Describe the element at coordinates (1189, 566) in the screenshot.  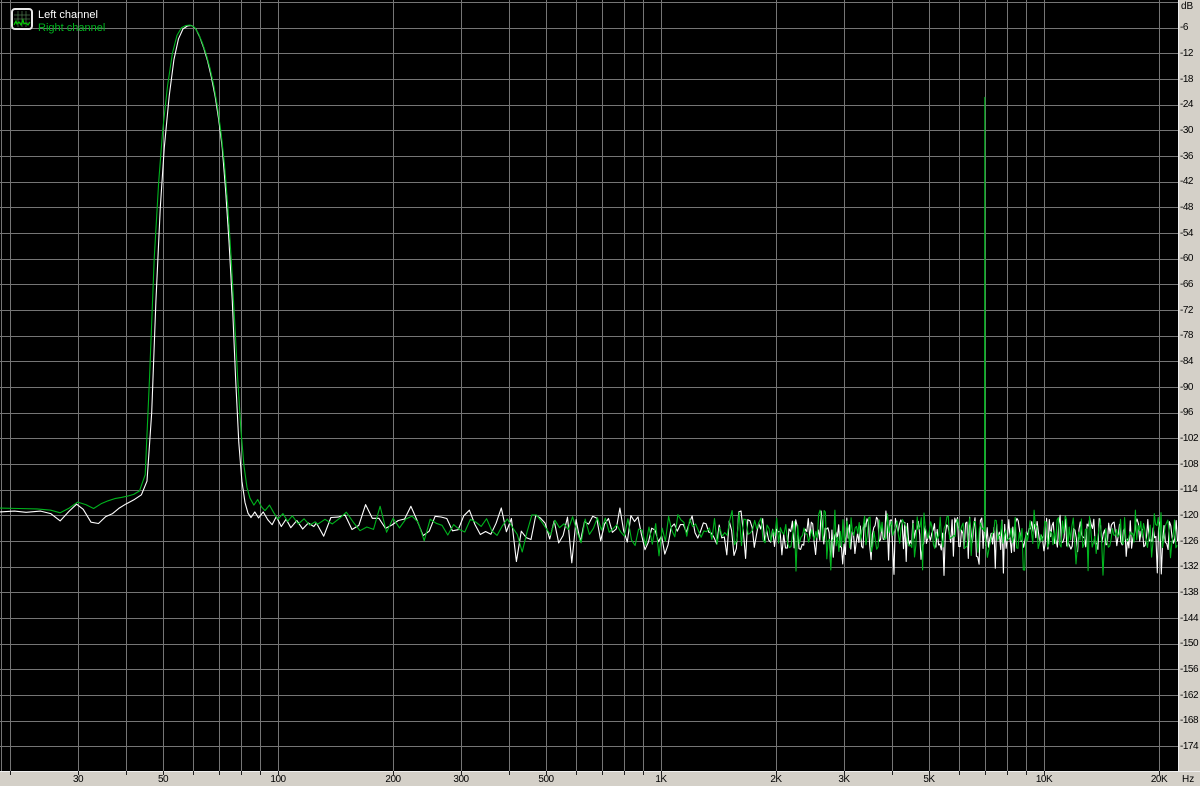
I see `y-axis-label: -132` at that location.